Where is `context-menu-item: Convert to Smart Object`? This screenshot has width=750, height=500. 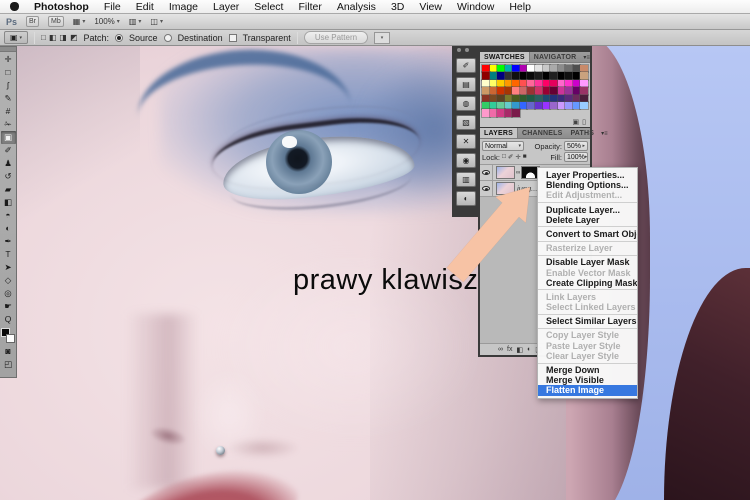
context-menu-item: Convert to Smart Object is located at coordinates (587, 234).